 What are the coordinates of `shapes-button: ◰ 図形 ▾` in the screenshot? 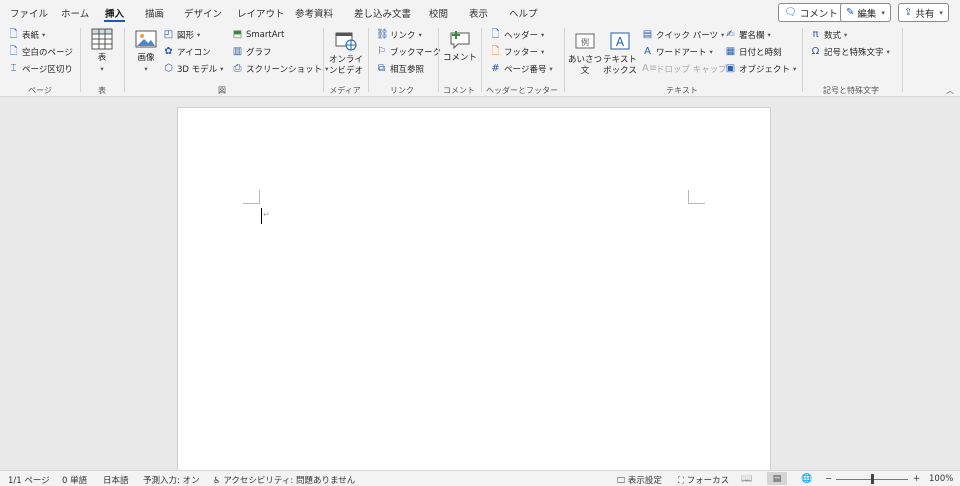 It's located at (182, 34).